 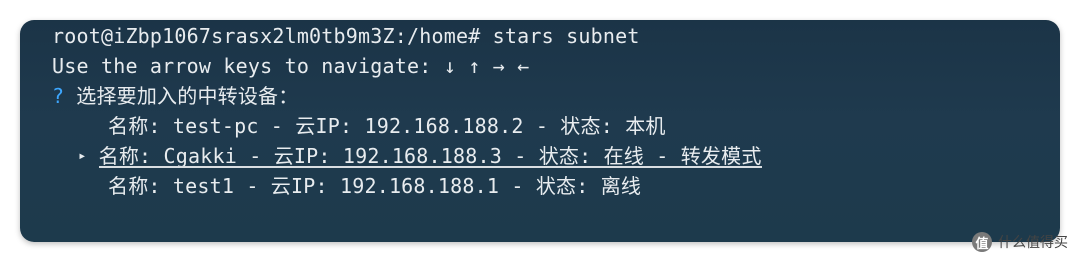 I want to click on watermark-logo-icon: 值, so click(x=982, y=242).